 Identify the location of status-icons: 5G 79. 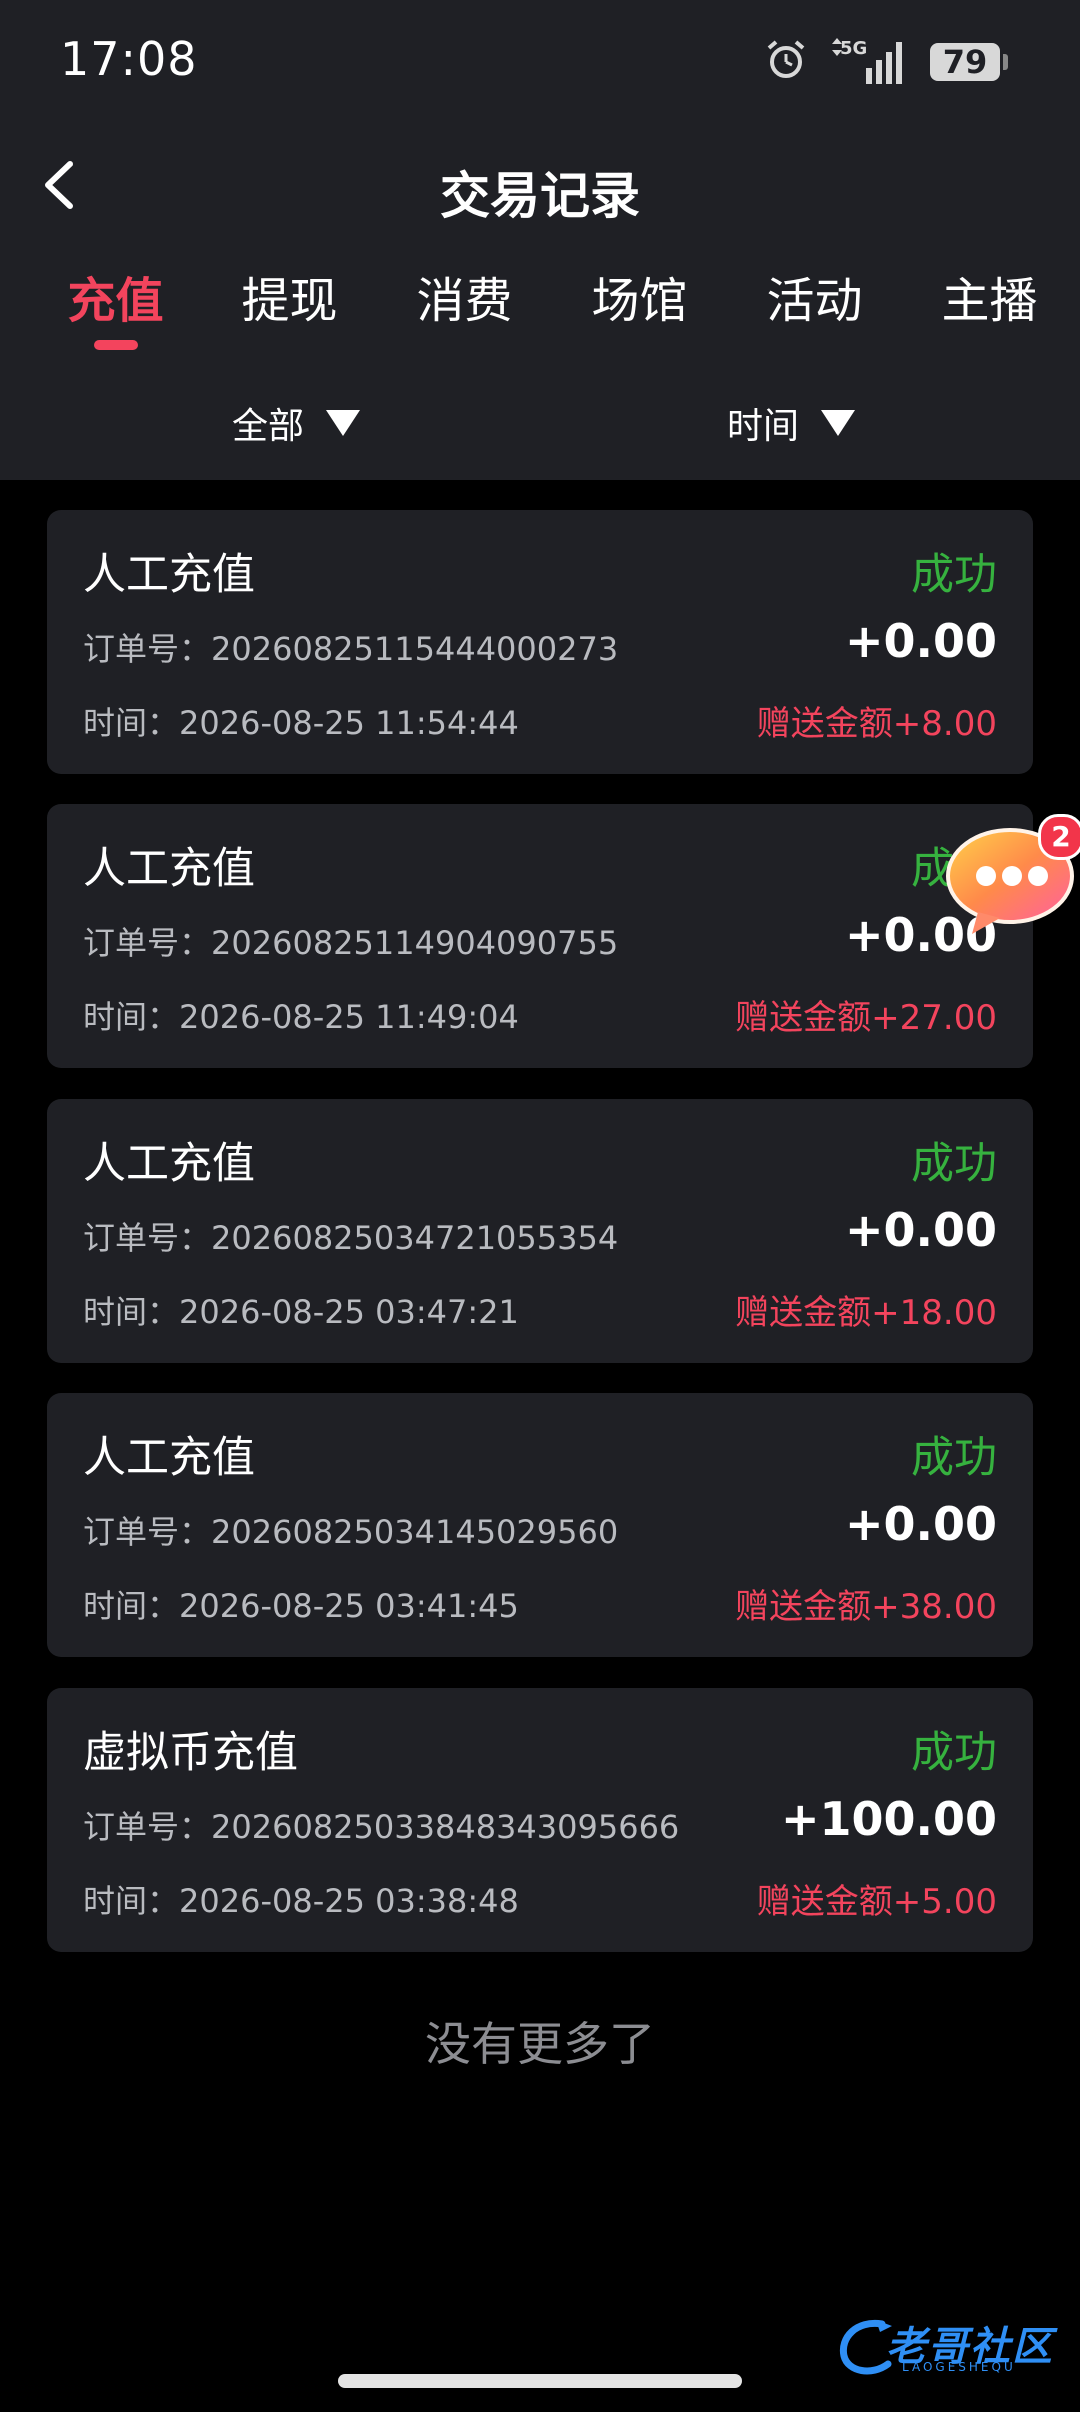
(886, 62).